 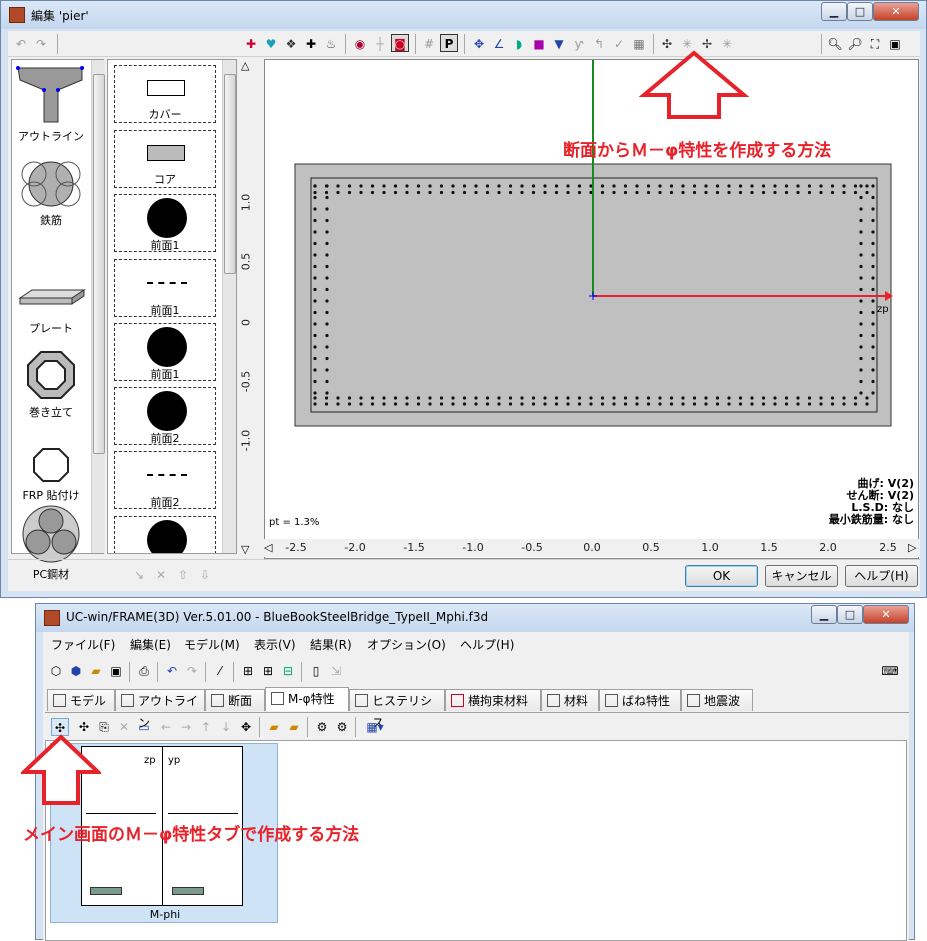 I want to click on tab-spring: ばね特性, so click(x=640, y=700).